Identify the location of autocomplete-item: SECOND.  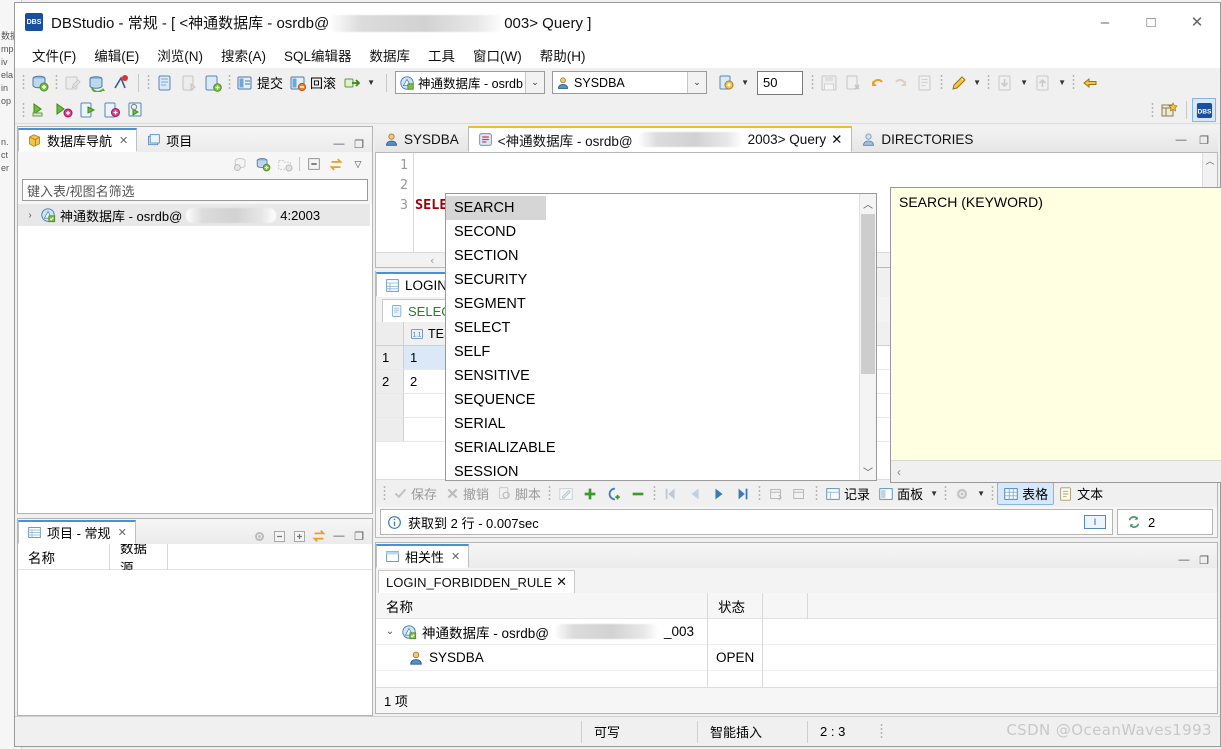
(652, 232).